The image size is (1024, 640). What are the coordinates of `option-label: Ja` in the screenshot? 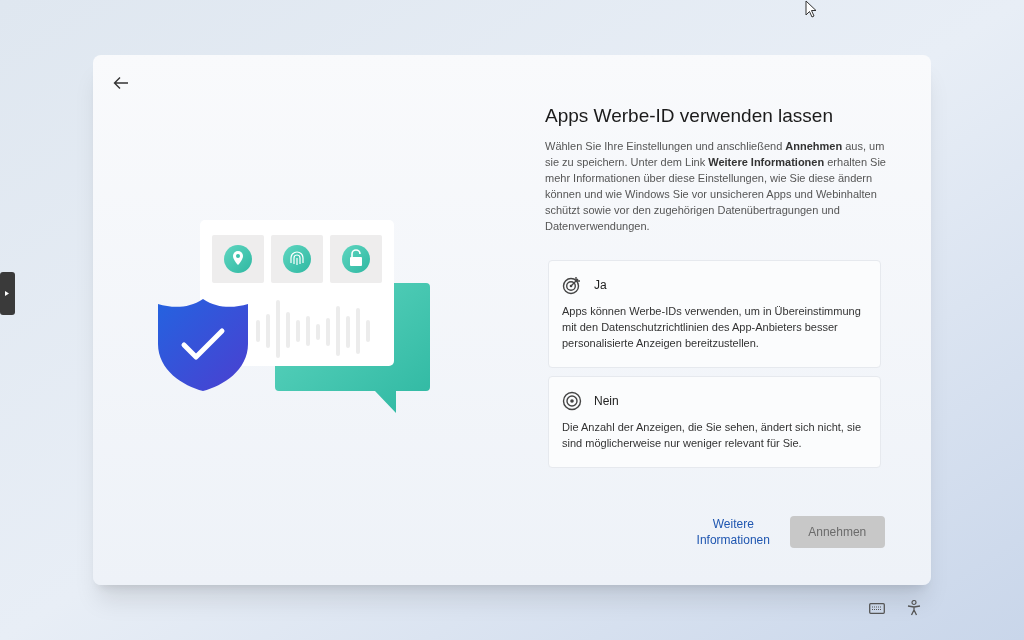 It's located at (600, 285).